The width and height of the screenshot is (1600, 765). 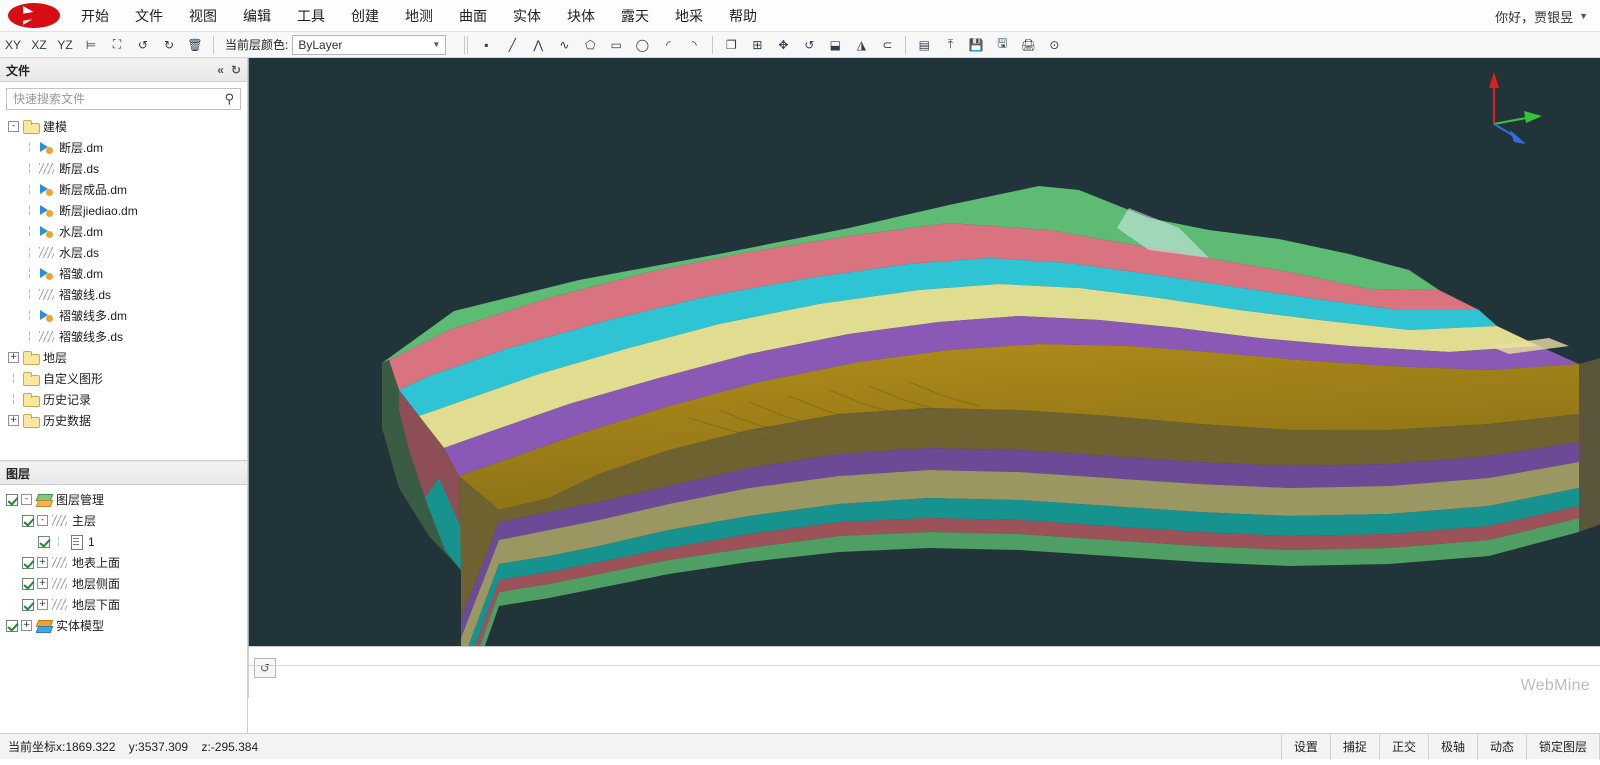 What do you see at coordinates (13, 45) in the screenshot?
I see `view-xy-button: XY` at bounding box center [13, 45].